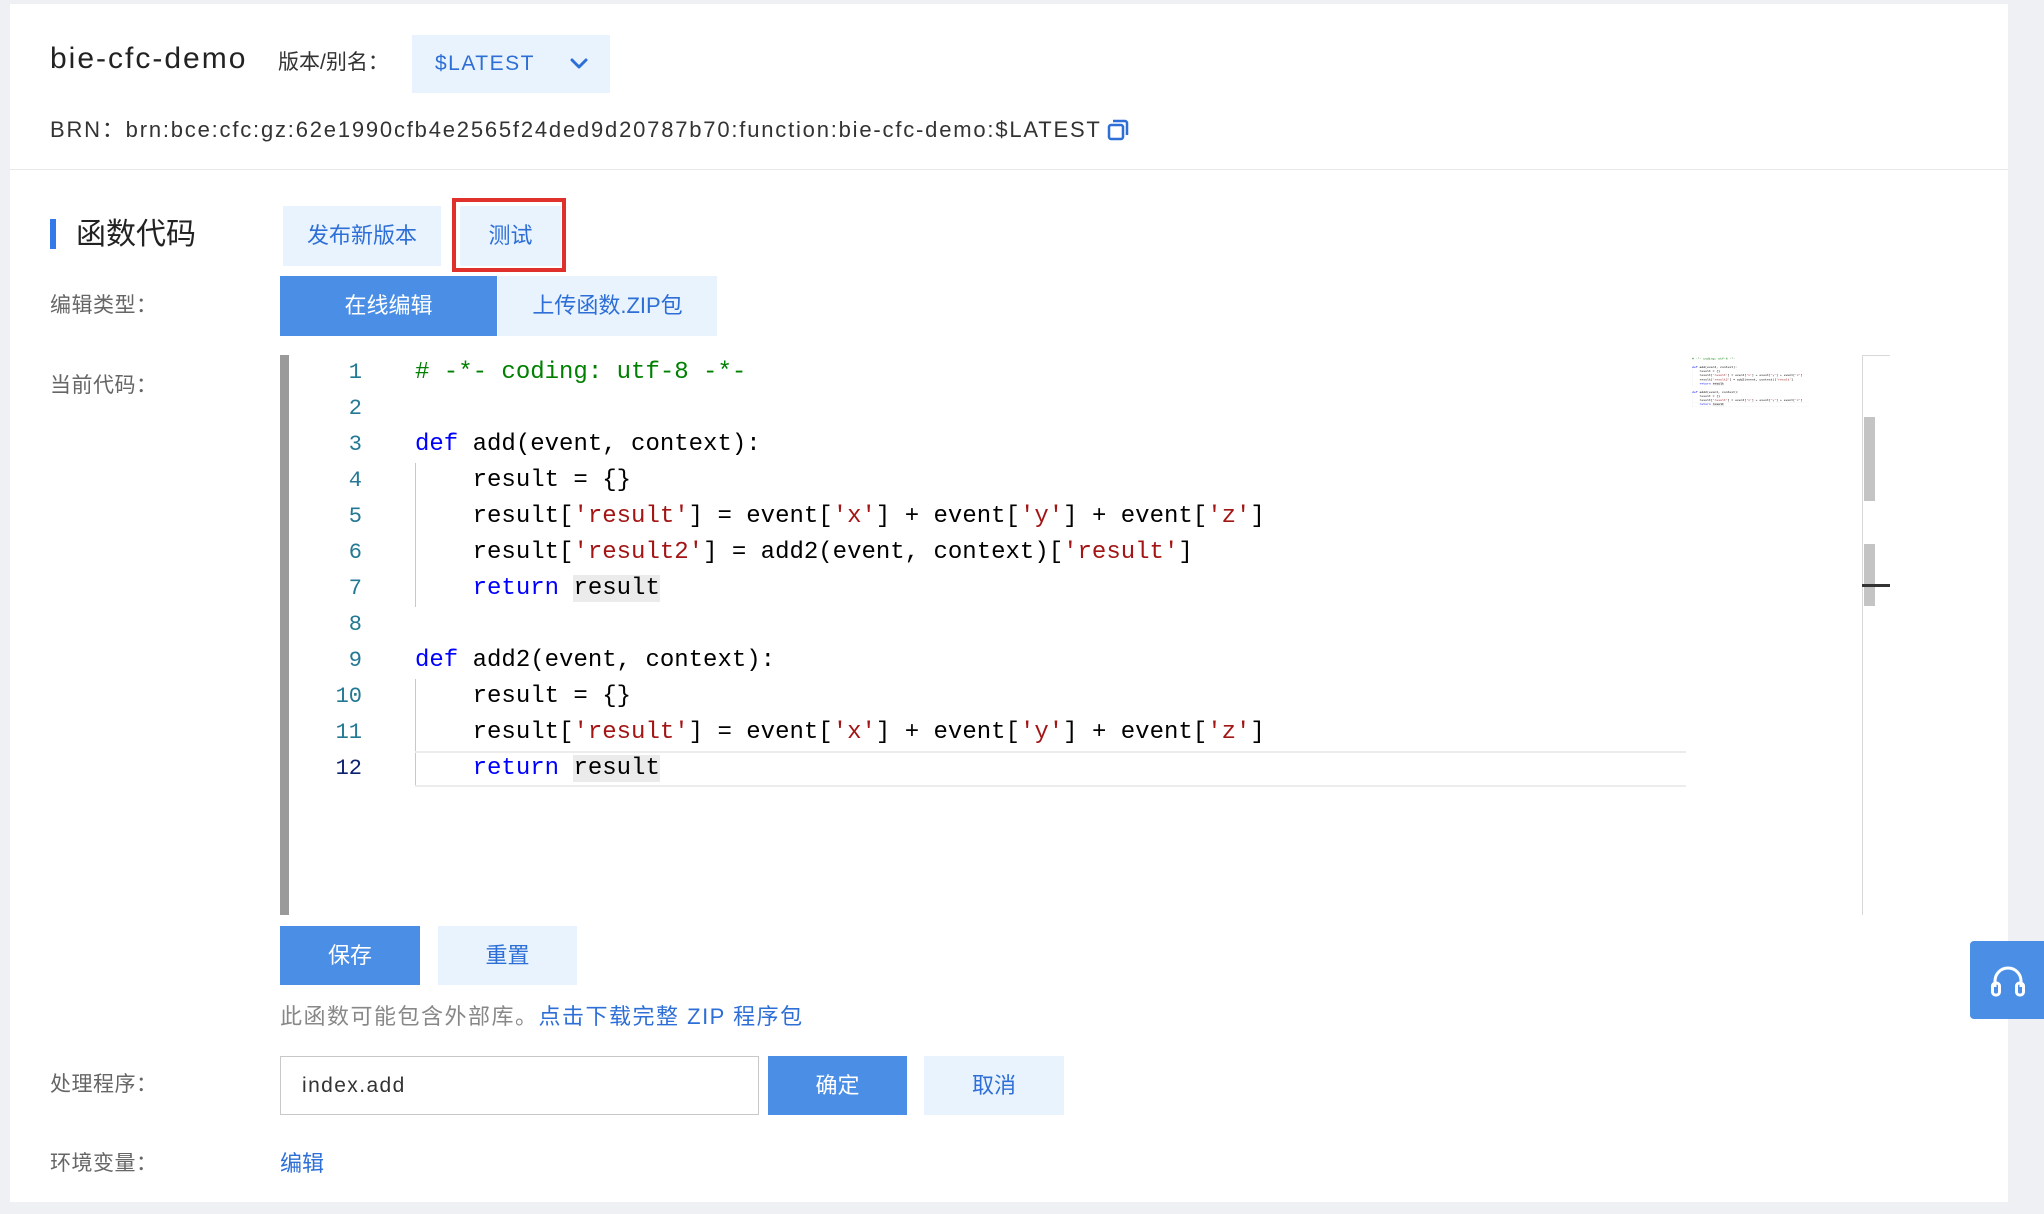 The image size is (2044, 1214). What do you see at coordinates (1118, 129) in the screenshot?
I see `copy-icon` at bounding box center [1118, 129].